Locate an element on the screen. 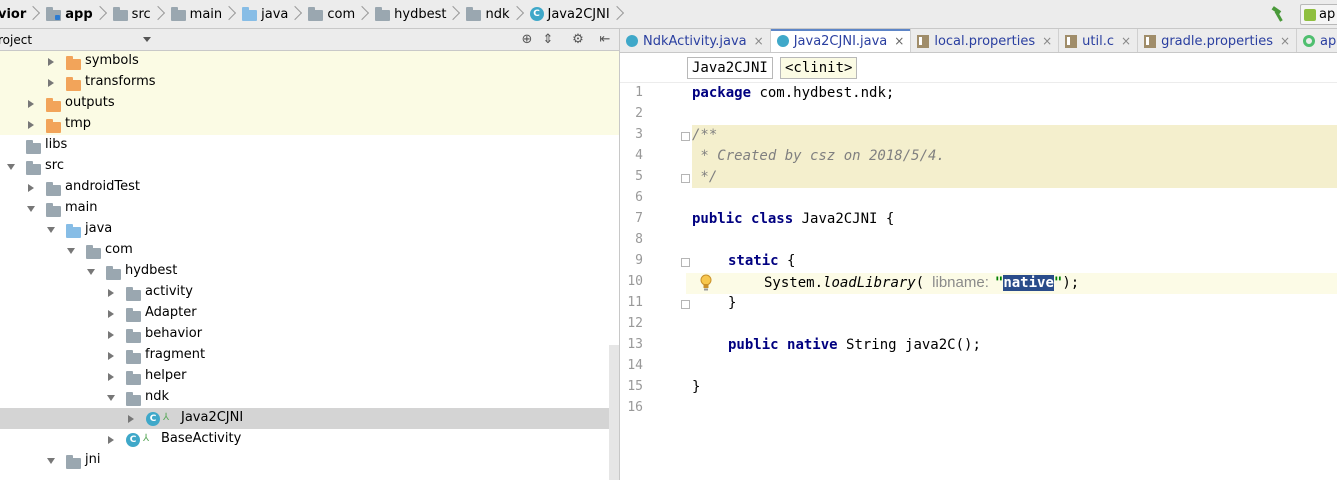 The width and height of the screenshot is (1337, 480). tab-local-properties: local.properties × is located at coordinates (985, 40).